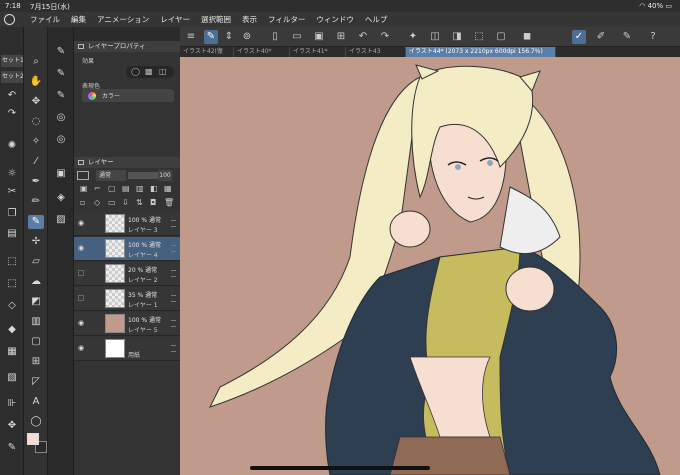 The width and height of the screenshot is (680, 475). I want to click on menu-item: ファイル, so click(45, 19).